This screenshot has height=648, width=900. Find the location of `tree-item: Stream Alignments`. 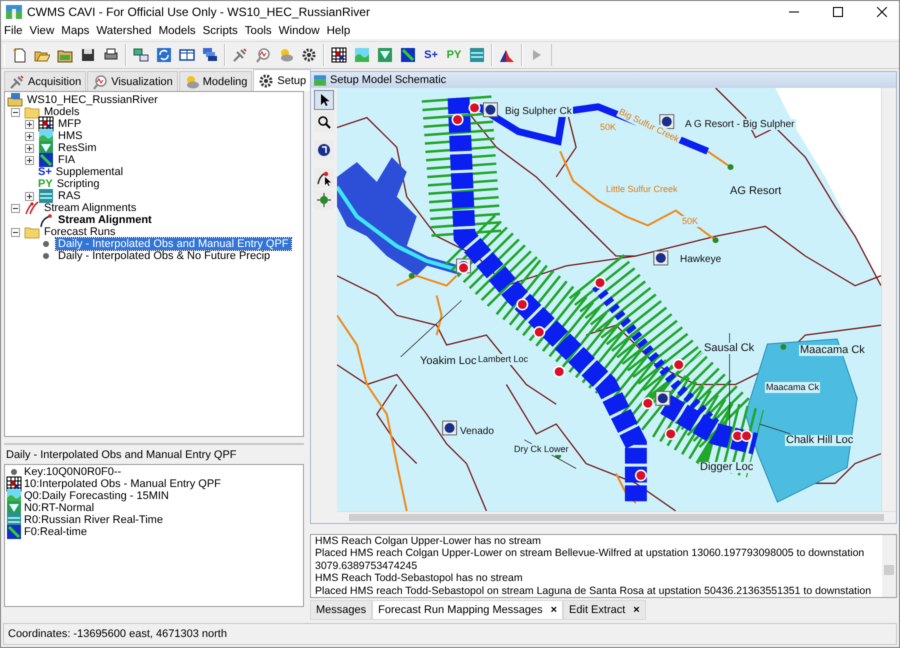

tree-item: Stream Alignments is located at coordinates (90, 208).